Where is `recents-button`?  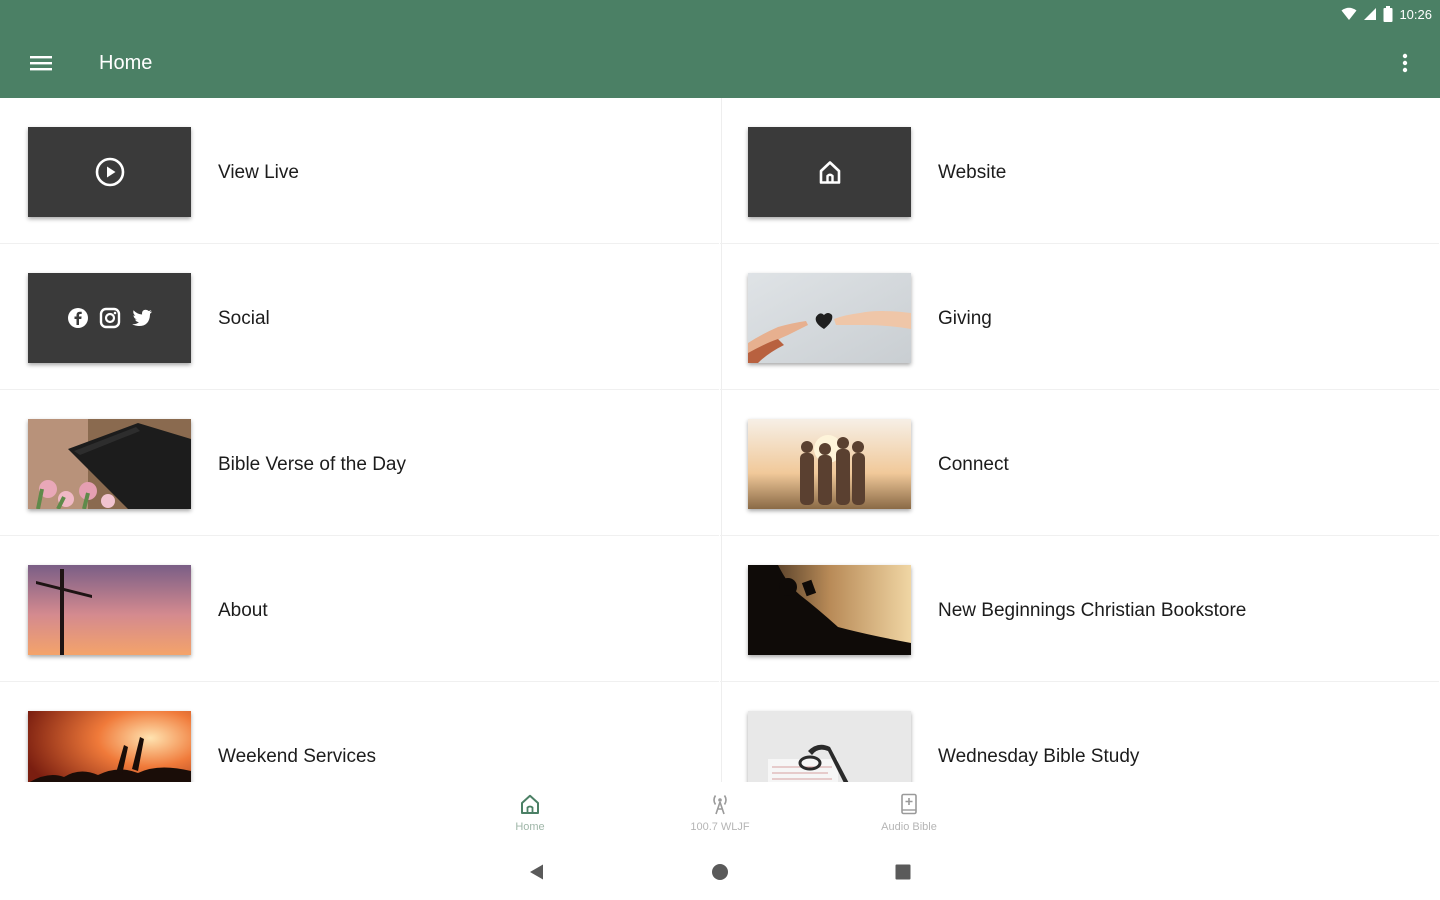 recents-button is located at coordinates (903, 872).